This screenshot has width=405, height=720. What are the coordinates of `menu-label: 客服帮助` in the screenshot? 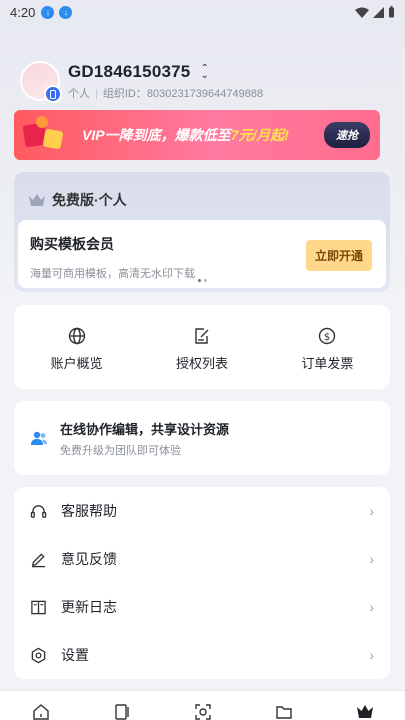 It's located at (89, 511).